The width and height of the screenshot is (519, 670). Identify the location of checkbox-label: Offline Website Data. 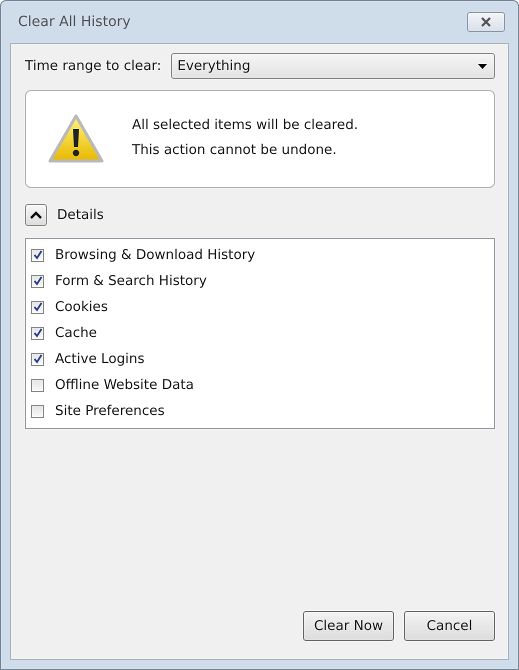
(124, 385).